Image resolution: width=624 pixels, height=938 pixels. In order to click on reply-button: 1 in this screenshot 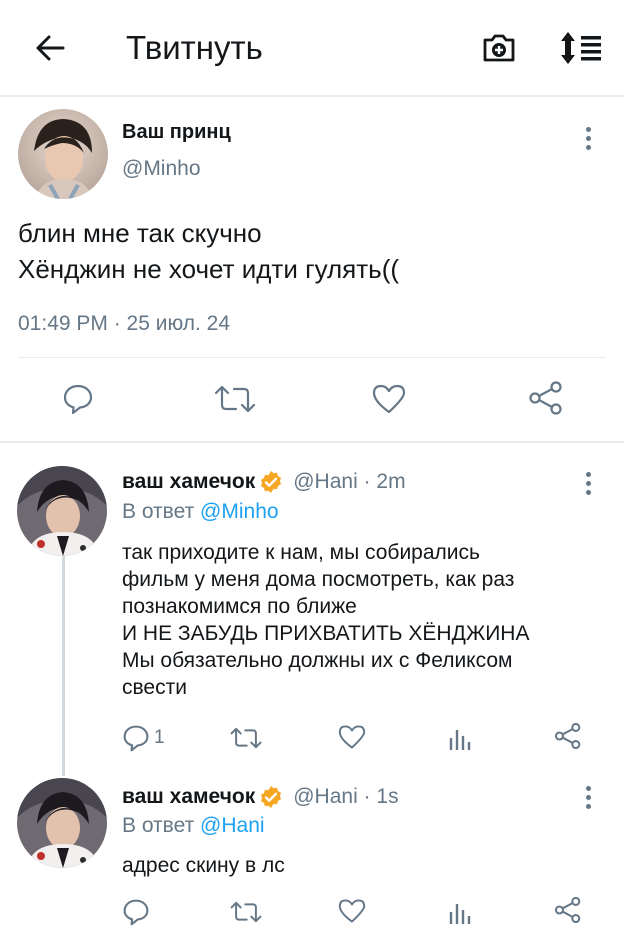, I will do `click(143, 738)`.